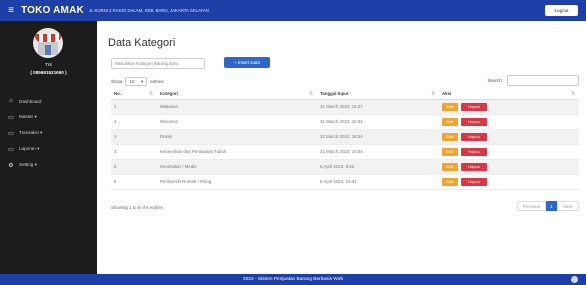  What do you see at coordinates (29, 148) in the screenshot?
I see `sidebar-item-label: Laporan ▾` at bounding box center [29, 148].